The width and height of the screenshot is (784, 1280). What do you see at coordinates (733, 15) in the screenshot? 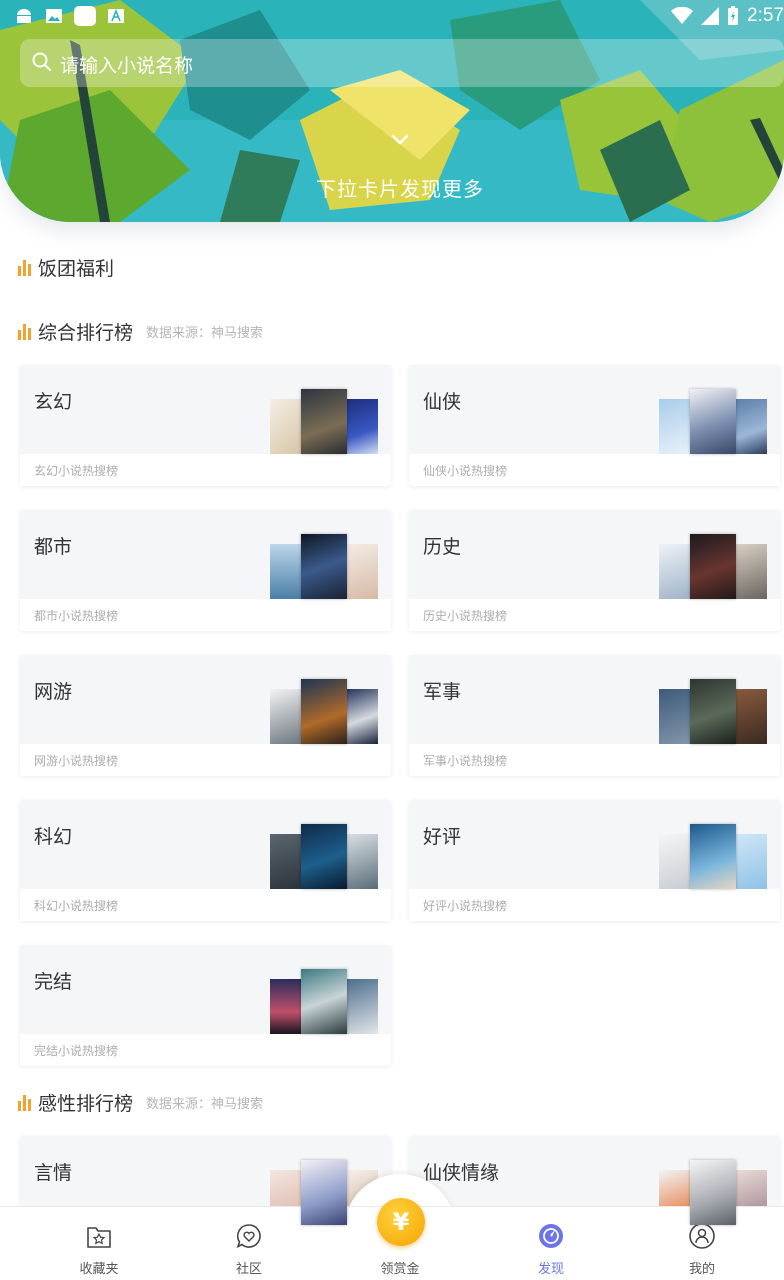
I see `battery-charging-icon` at bounding box center [733, 15].